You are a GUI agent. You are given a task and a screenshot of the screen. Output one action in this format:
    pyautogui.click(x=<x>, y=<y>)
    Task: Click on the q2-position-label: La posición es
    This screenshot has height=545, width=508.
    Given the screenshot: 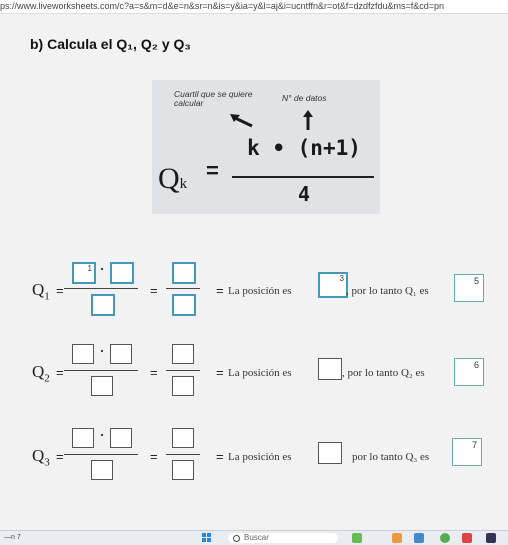 What is the action you would take?
    pyautogui.click(x=260, y=373)
    